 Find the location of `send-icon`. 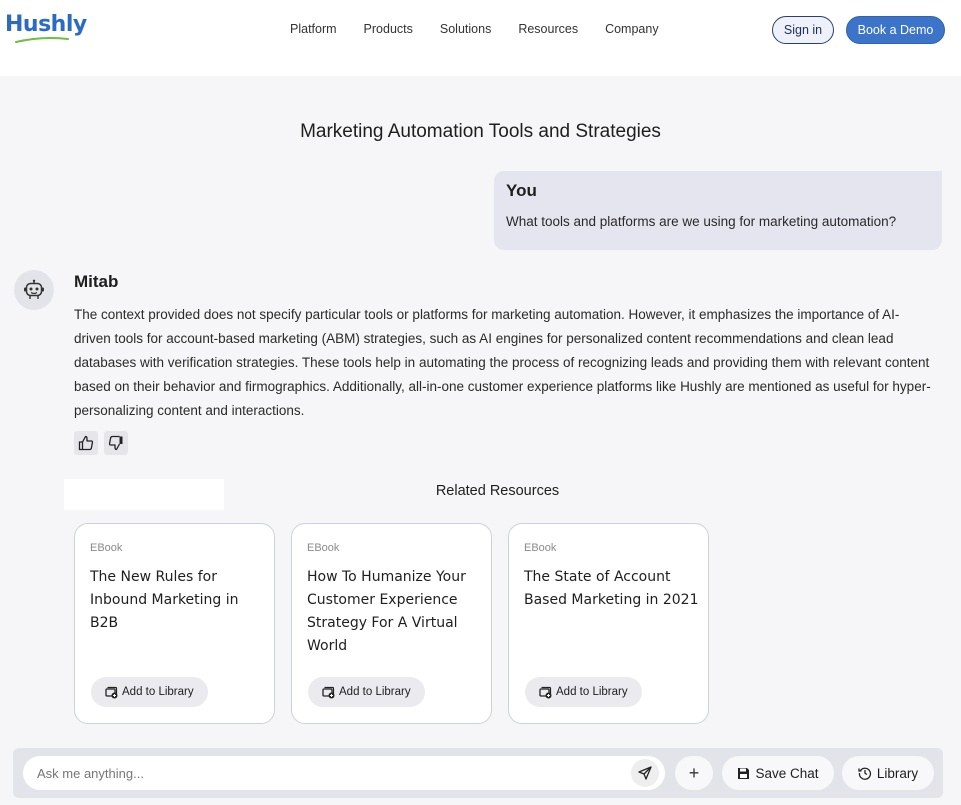

send-icon is located at coordinates (645, 773).